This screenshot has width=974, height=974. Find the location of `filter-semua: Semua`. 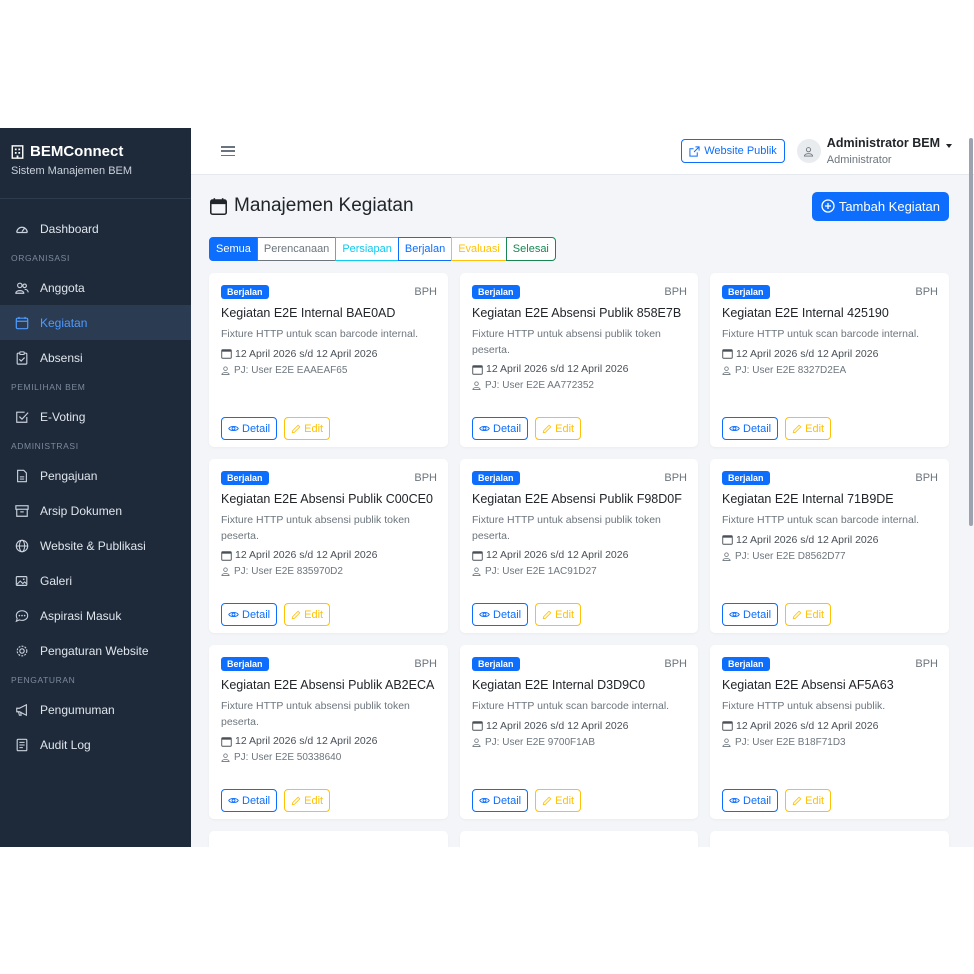

filter-semua: Semua is located at coordinates (233, 249).